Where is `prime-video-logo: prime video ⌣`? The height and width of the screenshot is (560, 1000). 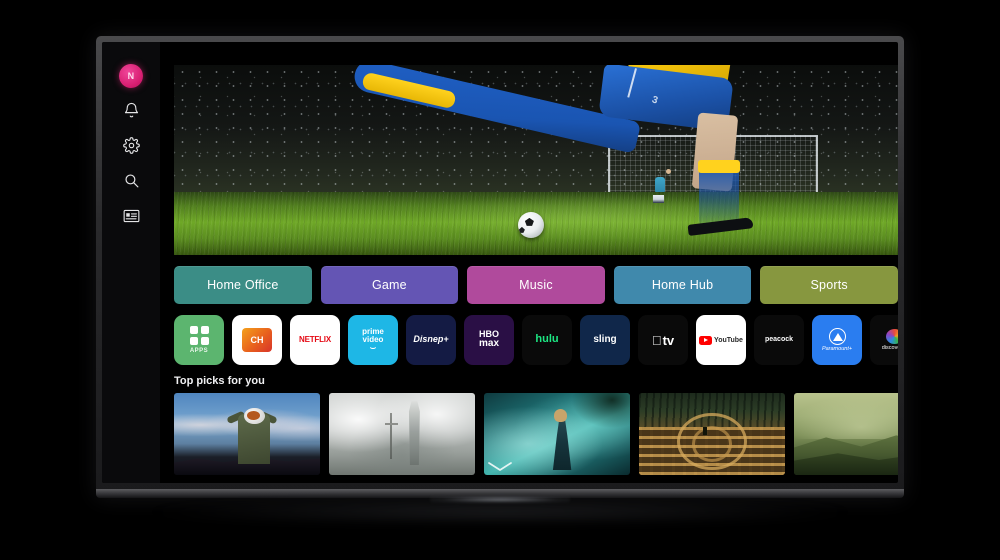
prime-video-logo: prime video ⌣ is located at coordinates (373, 341).